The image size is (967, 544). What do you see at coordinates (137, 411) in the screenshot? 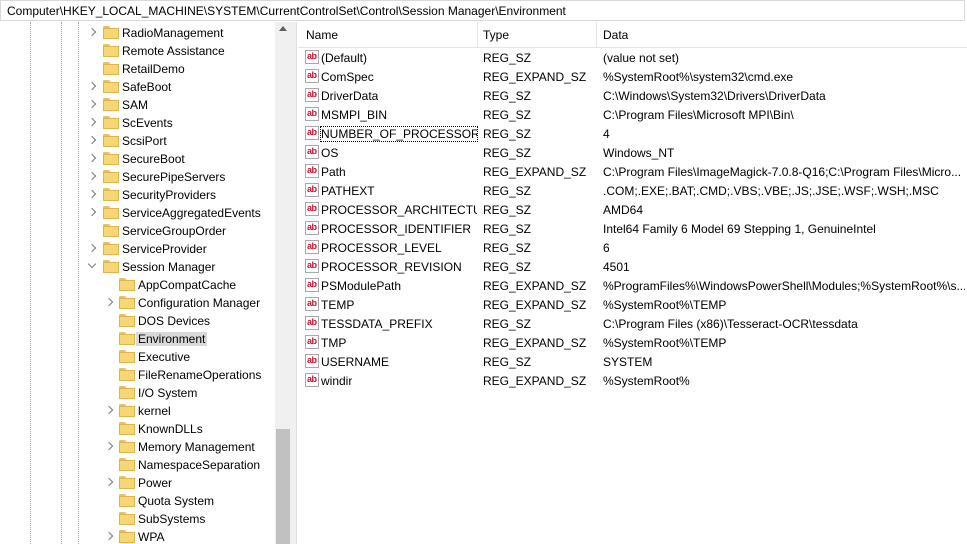
I see `tree-item-kernel: kernel` at bounding box center [137, 411].